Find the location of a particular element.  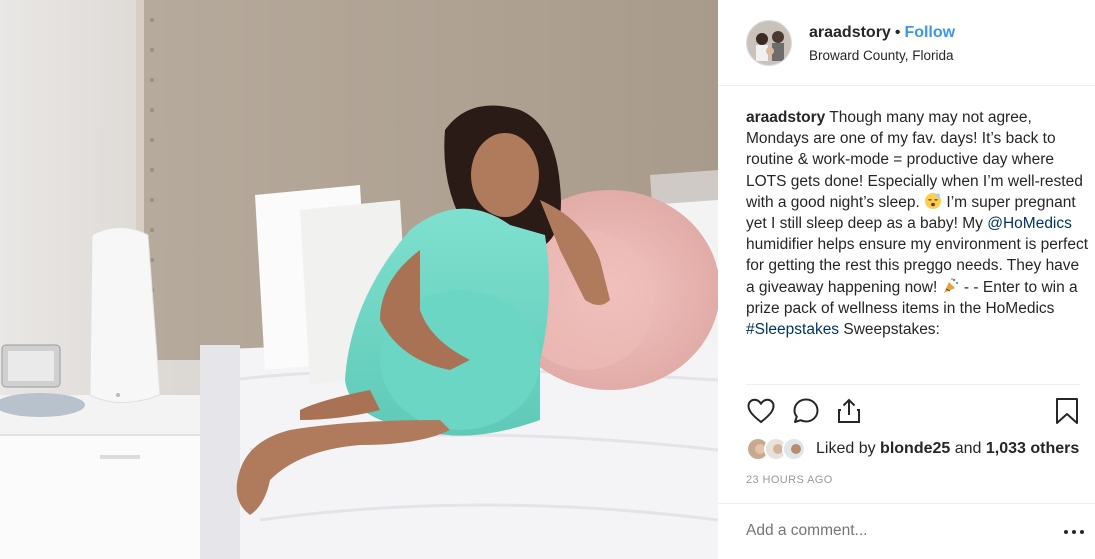

bookmark-icon is located at coordinates (1067, 411).